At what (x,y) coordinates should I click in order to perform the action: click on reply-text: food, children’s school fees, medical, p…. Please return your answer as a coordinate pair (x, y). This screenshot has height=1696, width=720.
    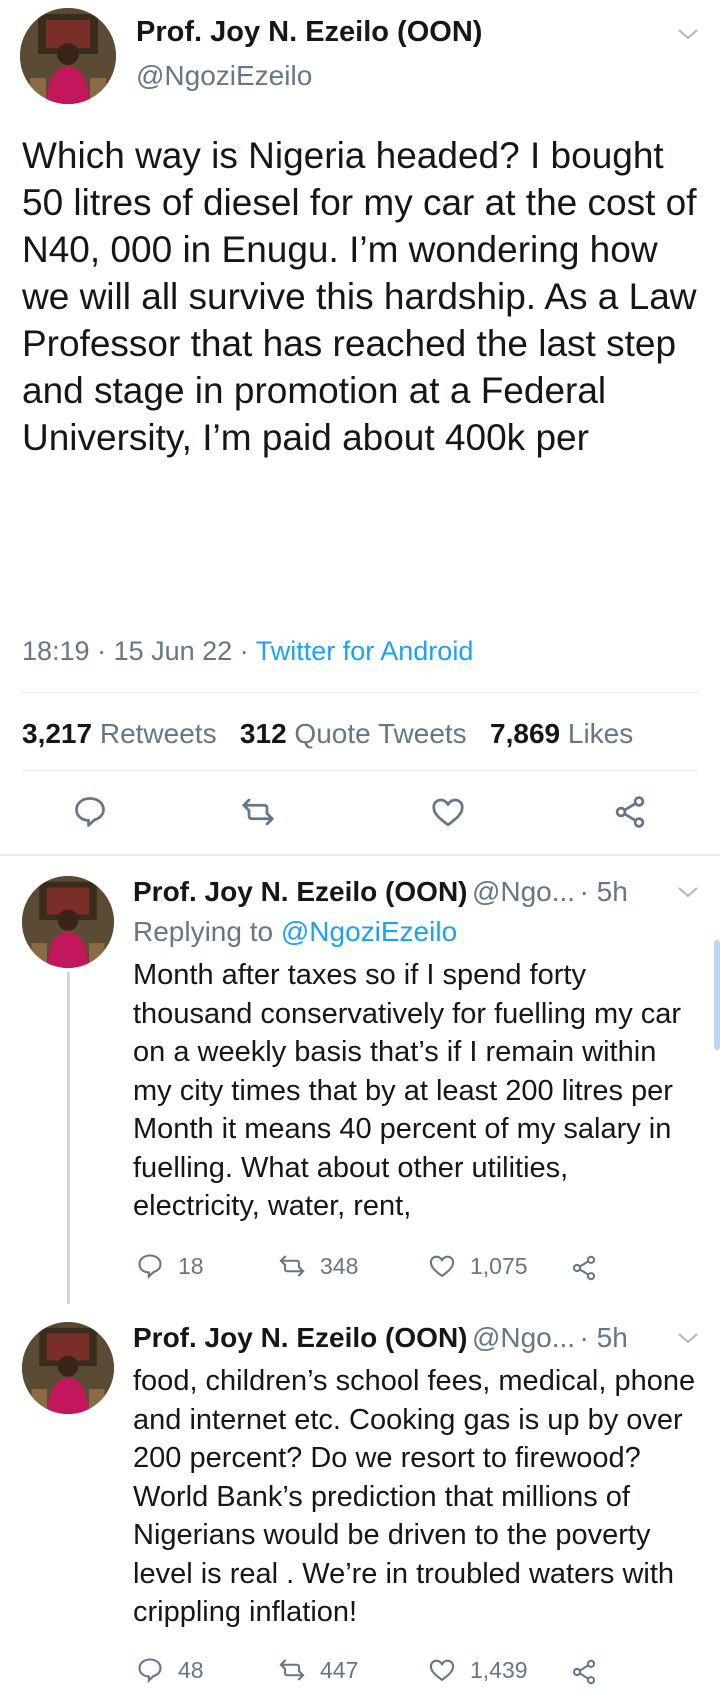
    Looking at the image, I should click on (414, 1496).